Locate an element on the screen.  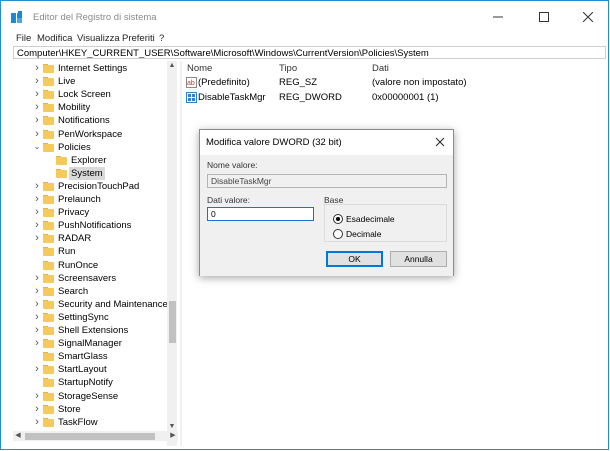
tree-item-label: PrecisionTouchPad is located at coordinates (99, 186).